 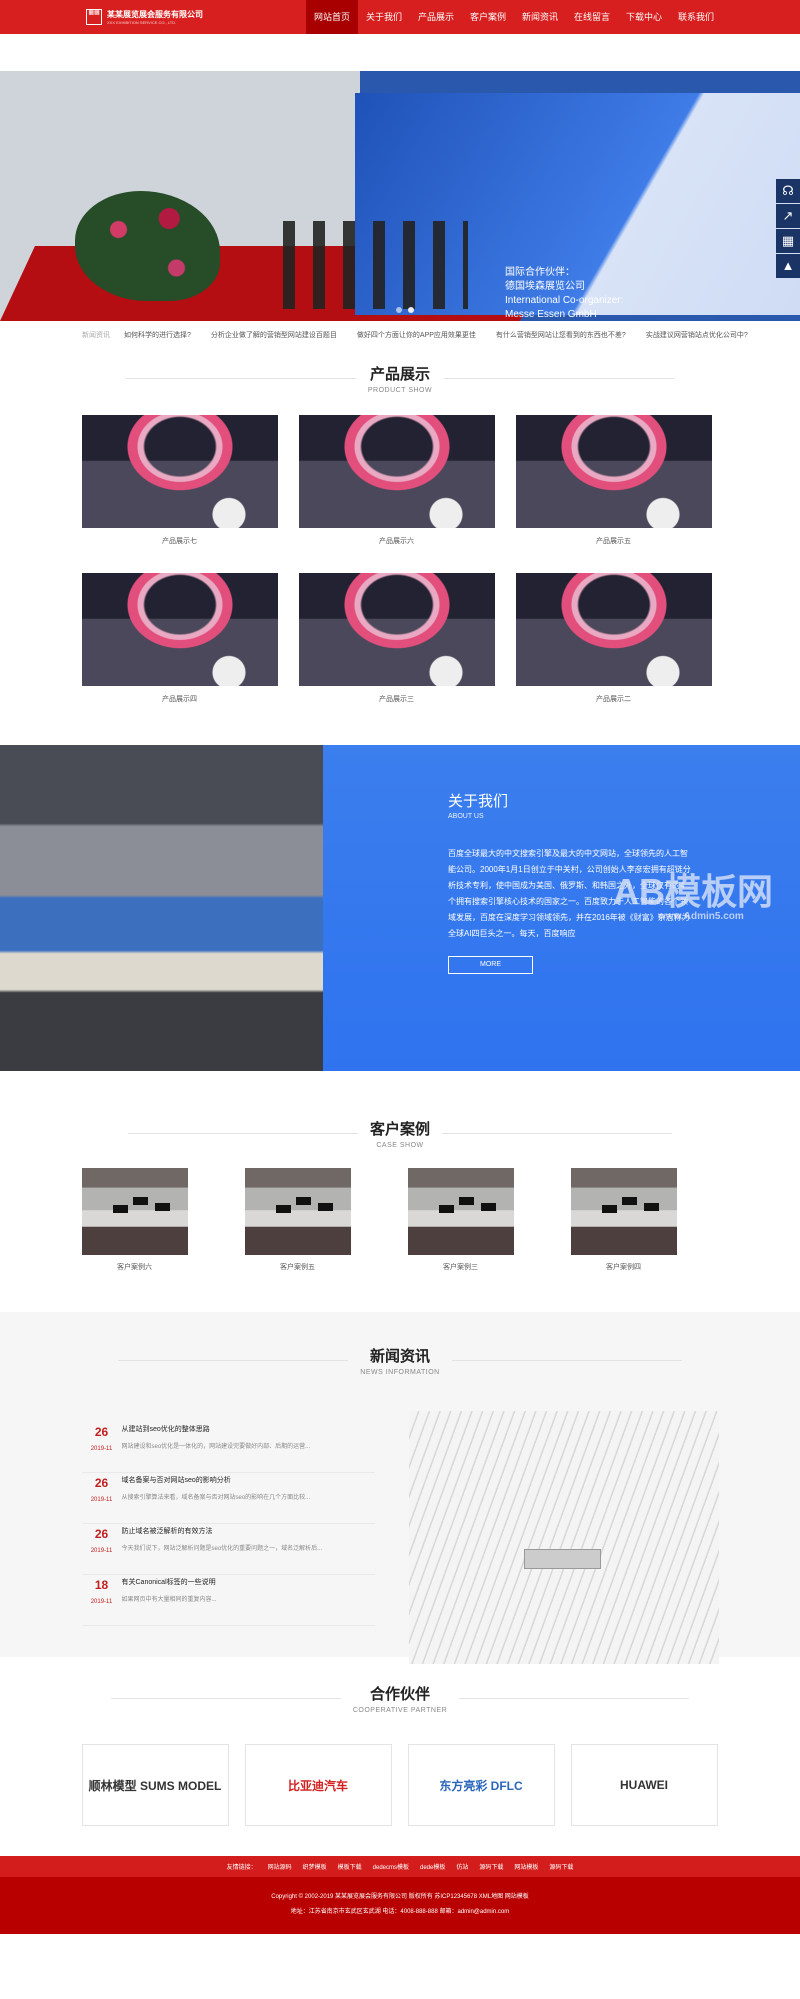 What do you see at coordinates (216, 1429) in the screenshot?
I see `news-title-link: 从建站到seo优化的整体思路` at bounding box center [216, 1429].